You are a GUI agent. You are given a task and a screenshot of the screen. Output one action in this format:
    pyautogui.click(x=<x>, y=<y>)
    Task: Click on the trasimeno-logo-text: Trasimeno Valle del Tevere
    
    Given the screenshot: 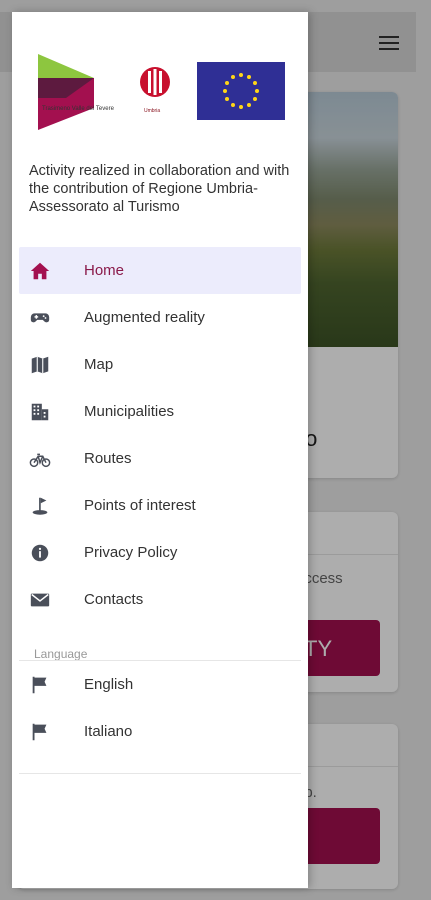 What is the action you would take?
    pyautogui.click(x=78, y=109)
    